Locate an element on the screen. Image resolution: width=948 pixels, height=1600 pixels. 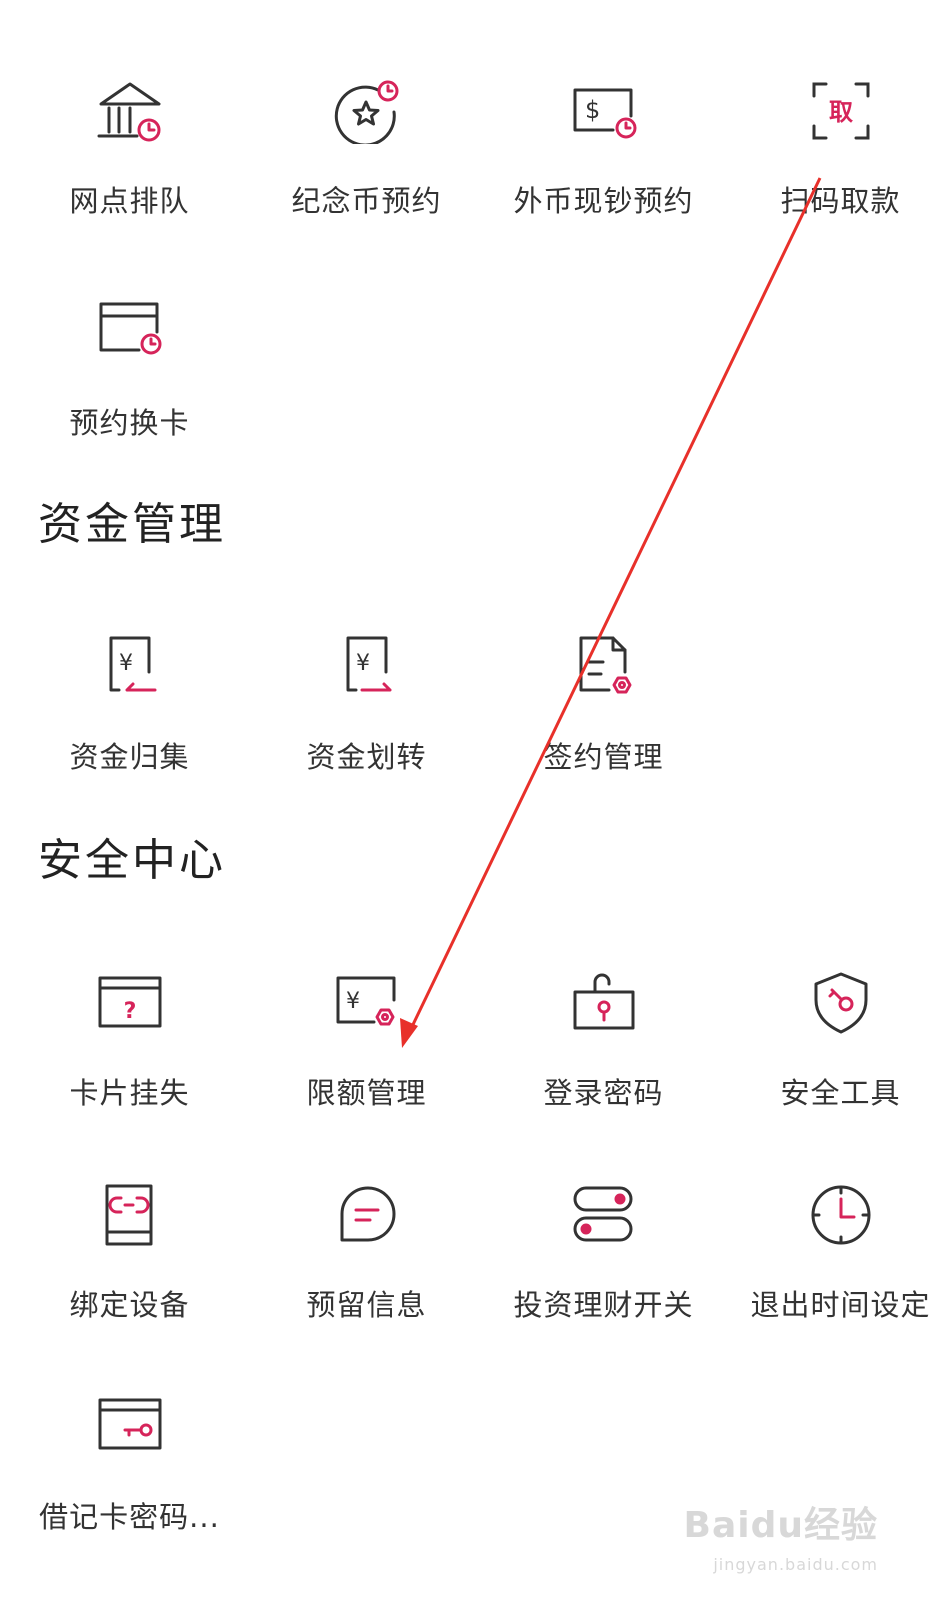
scan-withdraw-label: 扫码取款 is located at coordinates (840, 201).